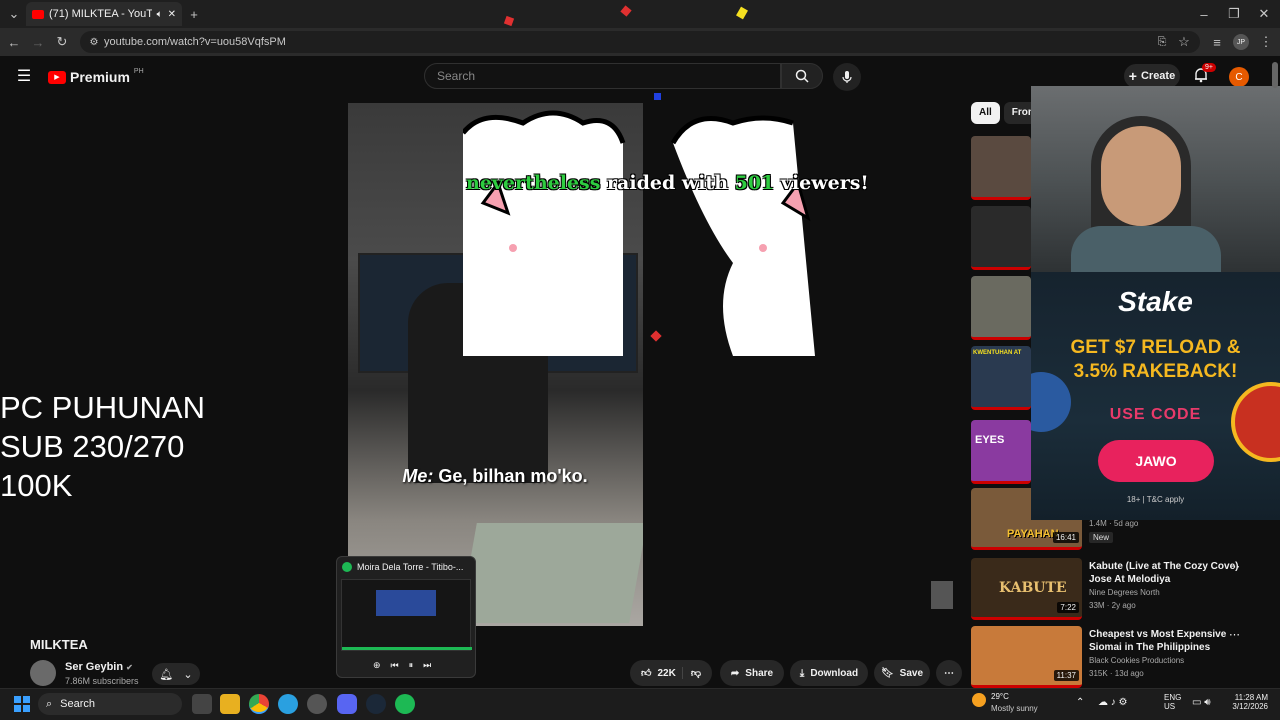  Describe the element at coordinates (1251, 697) in the screenshot. I see `clock-time: 11:28 AM` at that location.